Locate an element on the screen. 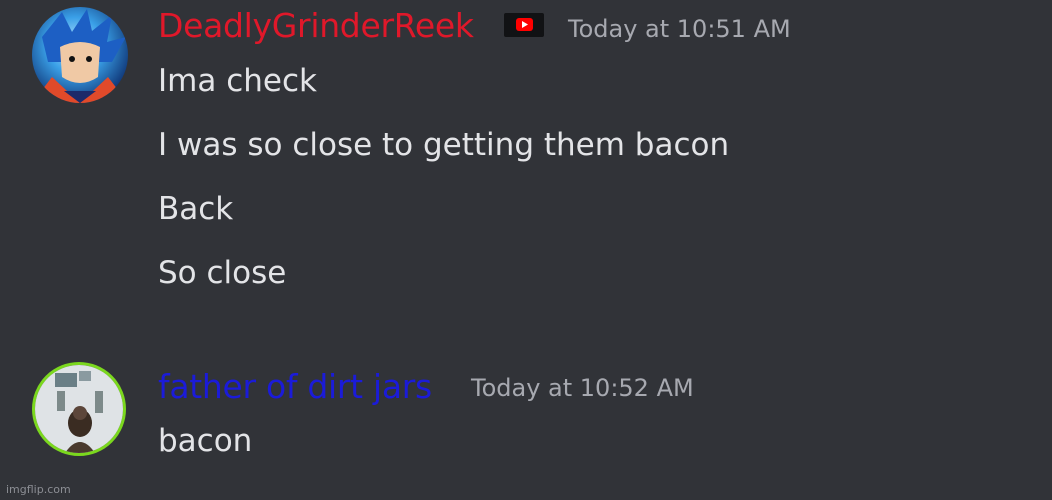 This screenshot has height=500, width=1052. username: DeadlyGrinderReek is located at coordinates (316, 25).